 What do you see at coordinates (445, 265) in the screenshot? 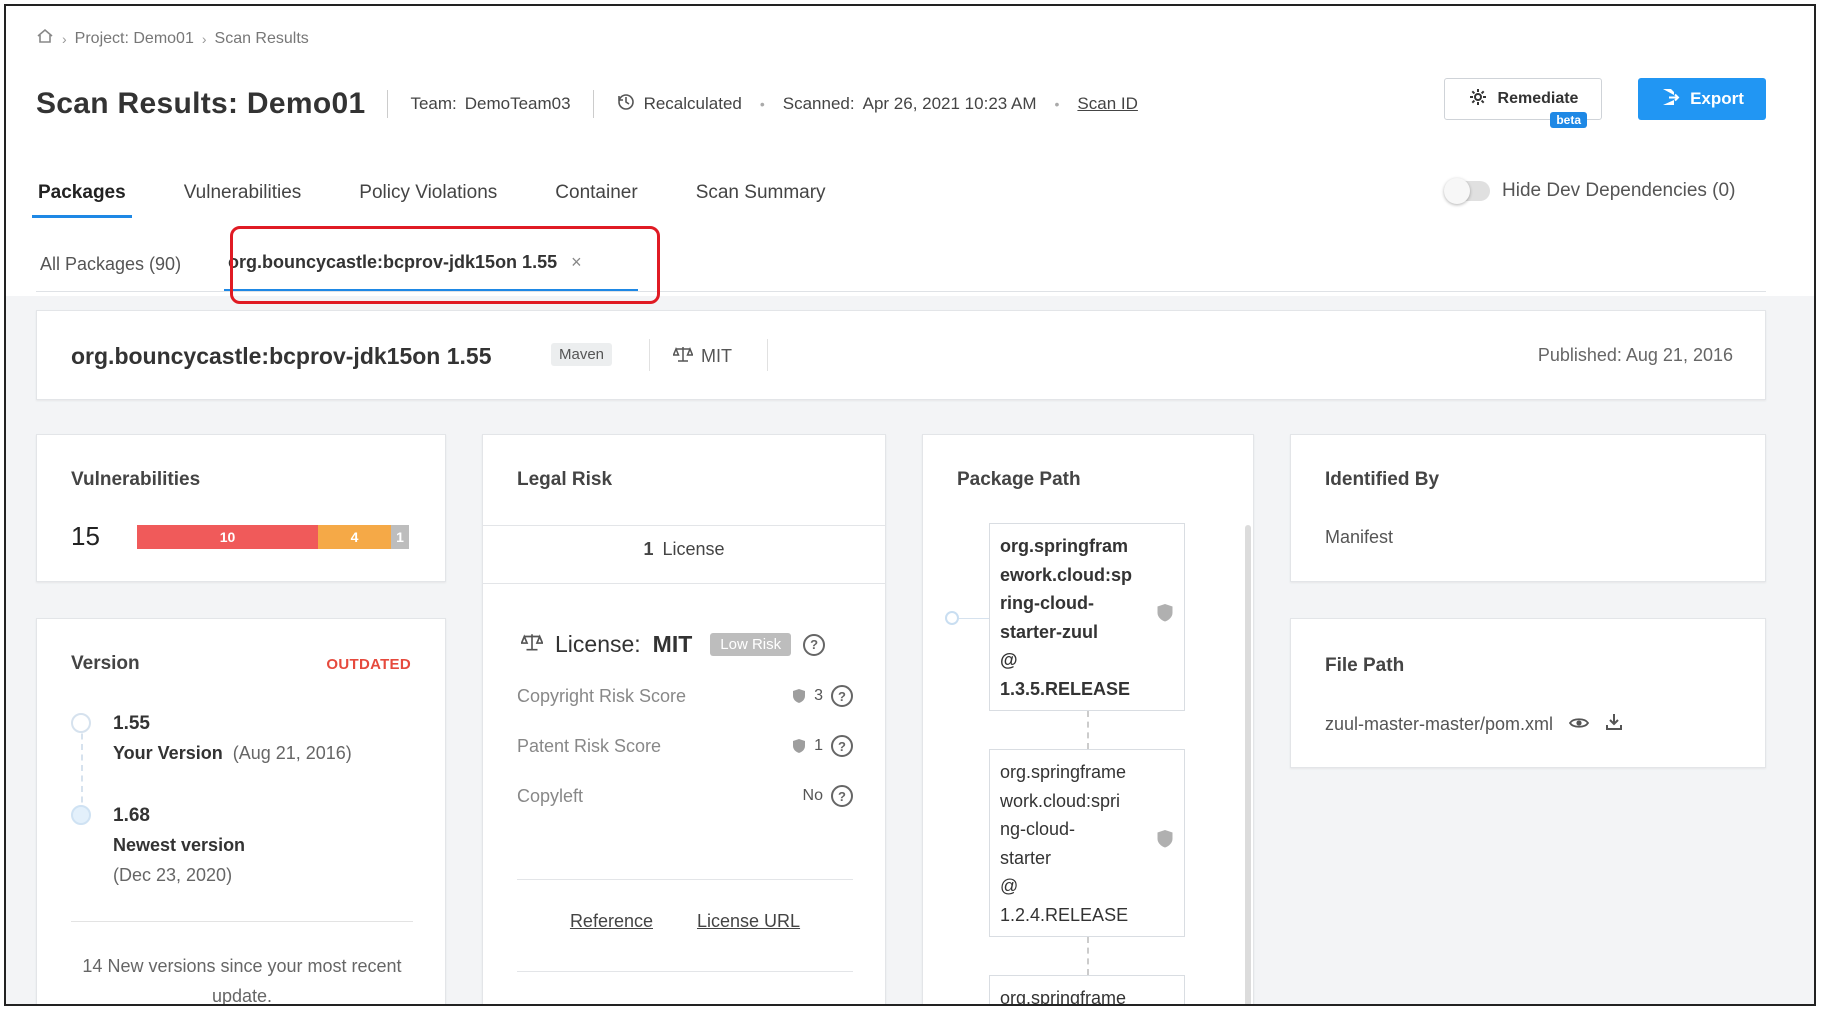
I see `highlight-annotation` at bounding box center [445, 265].